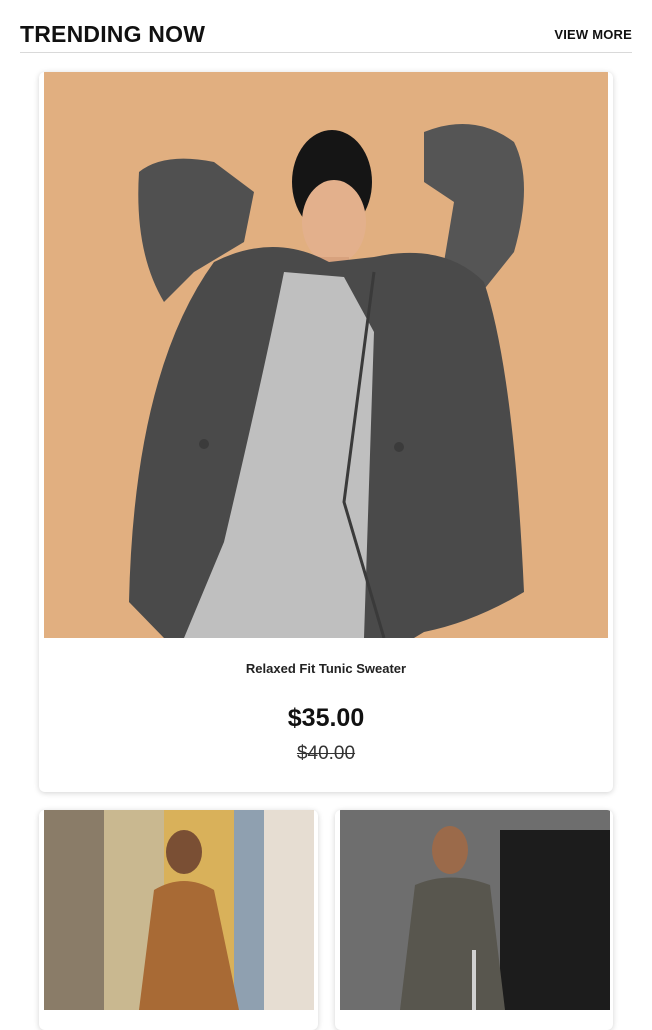 This screenshot has height=1030, width=652. I want to click on view-more-link: VIEW MORE, so click(593, 34).